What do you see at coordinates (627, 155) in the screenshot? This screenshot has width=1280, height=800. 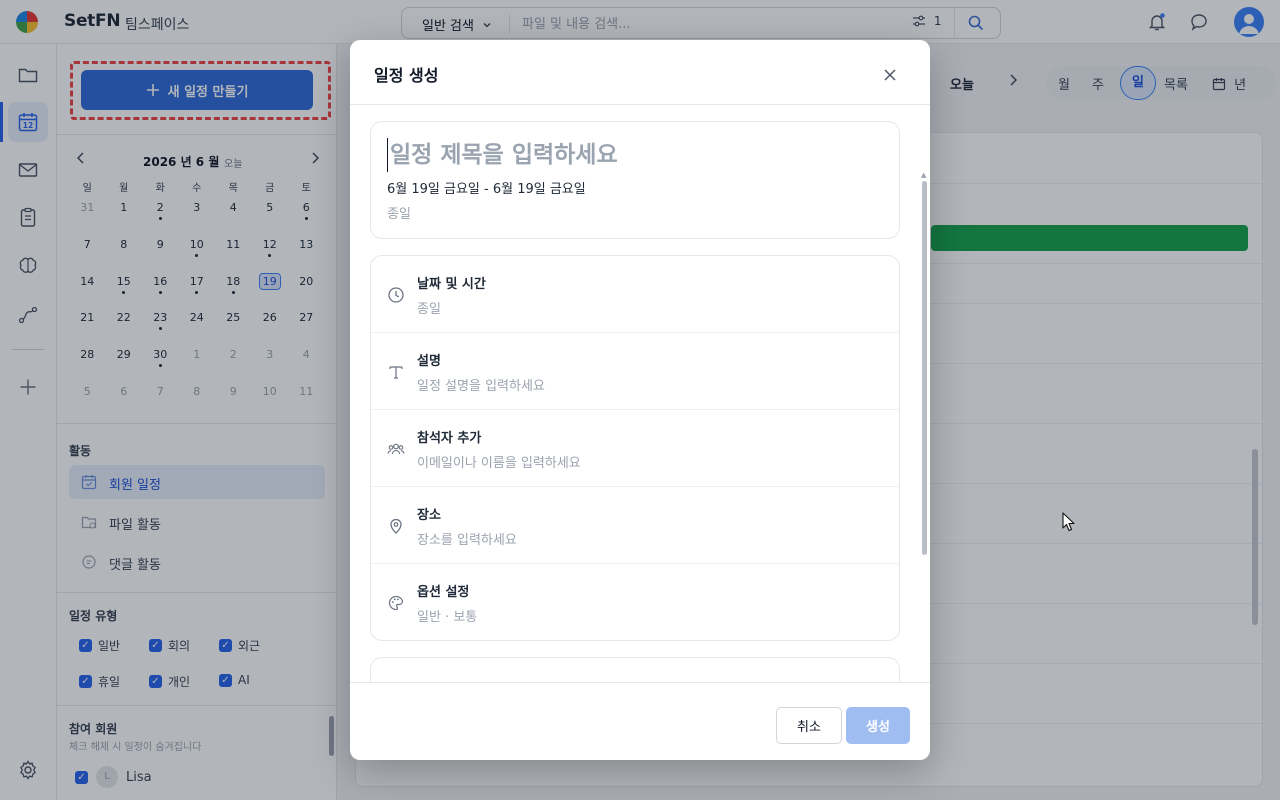 I see `event-title-input` at bounding box center [627, 155].